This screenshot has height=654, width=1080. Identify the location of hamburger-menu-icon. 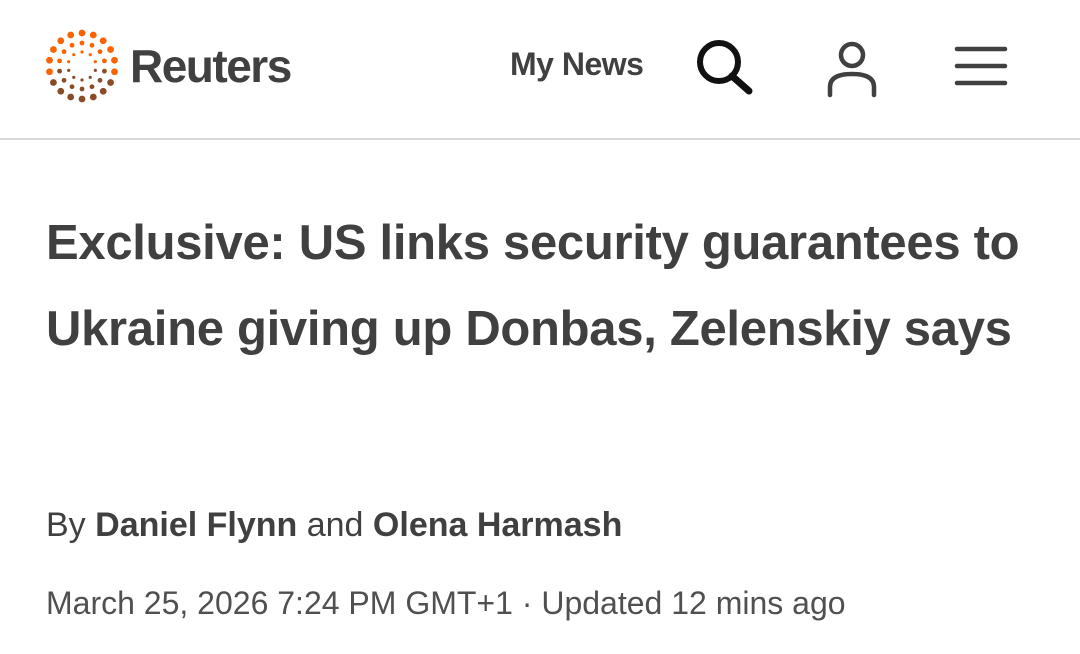
(981, 66).